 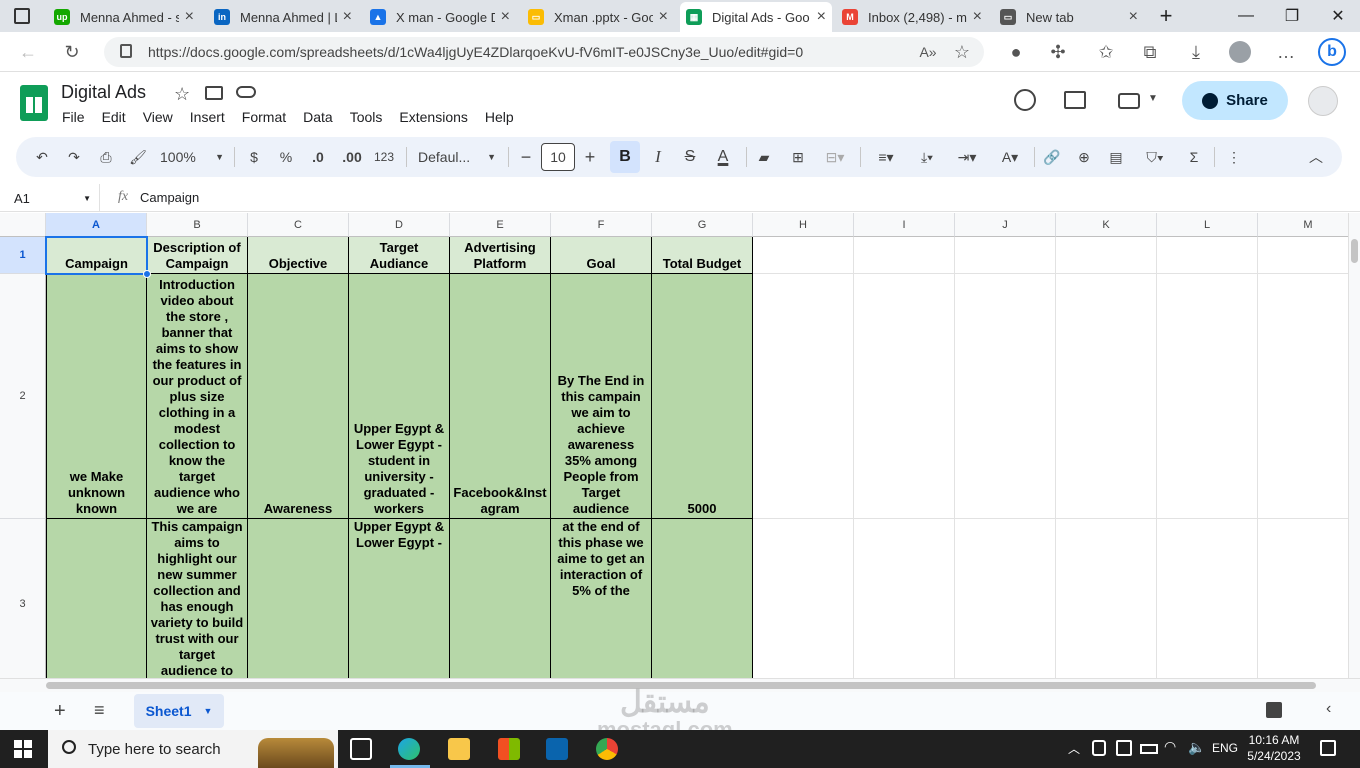 I want to click on number-format-button: 123, so click(x=384, y=157).